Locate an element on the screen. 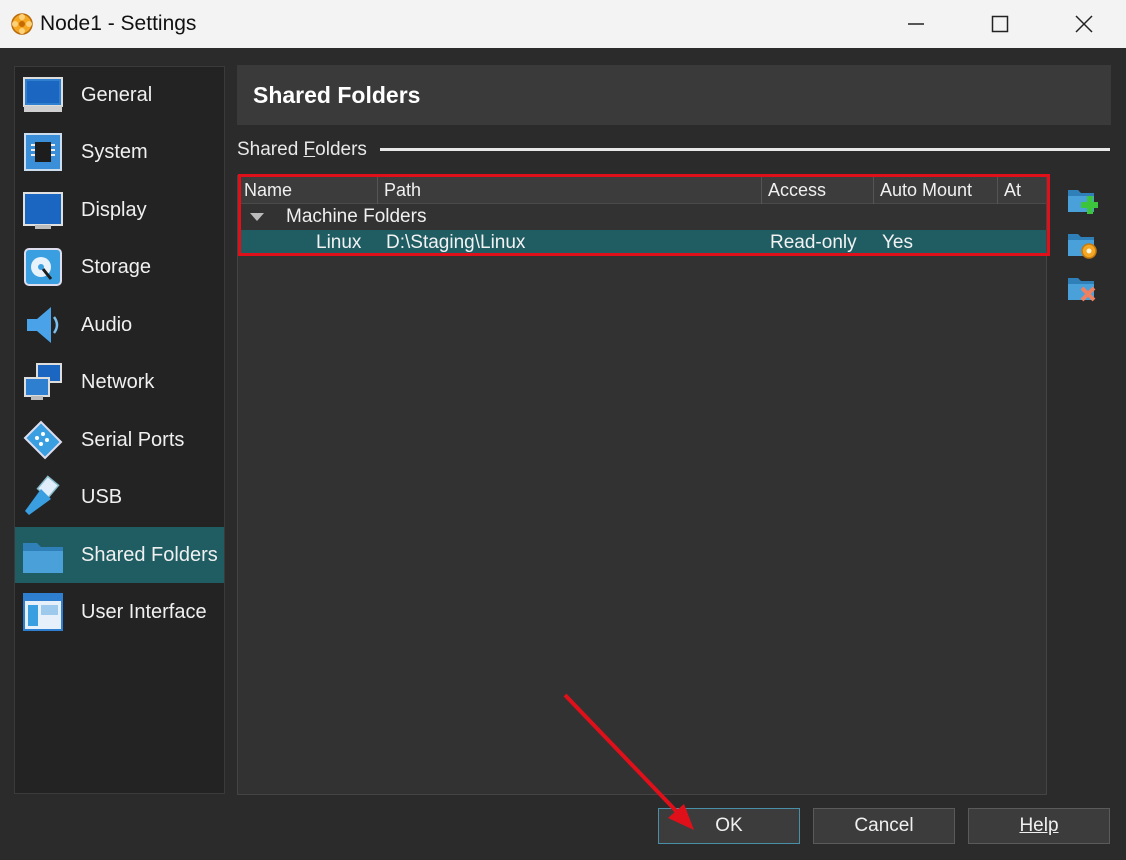 This screenshot has width=1126, height=860. sidebar-item-shared-folders: Shared Folders is located at coordinates (119, 555).